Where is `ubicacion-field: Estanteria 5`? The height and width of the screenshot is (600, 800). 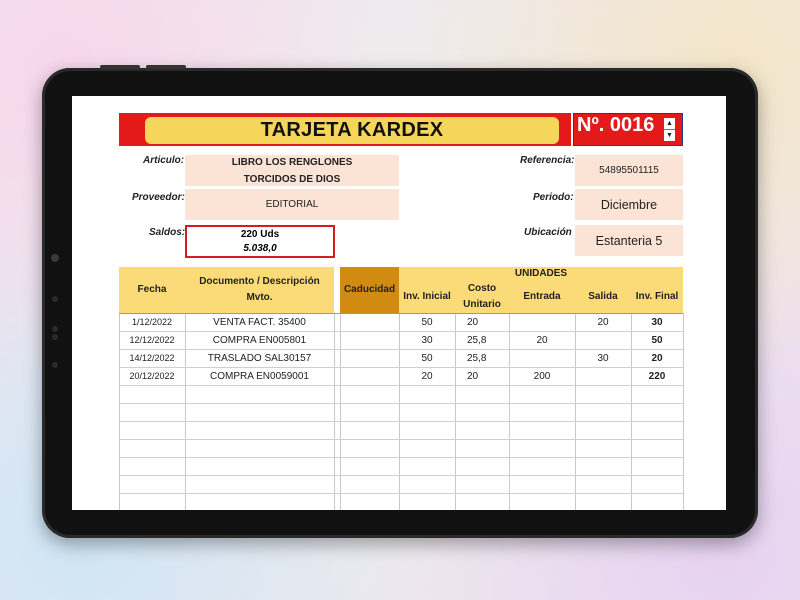 ubicacion-field: Estanteria 5 is located at coordinates (629, 240).